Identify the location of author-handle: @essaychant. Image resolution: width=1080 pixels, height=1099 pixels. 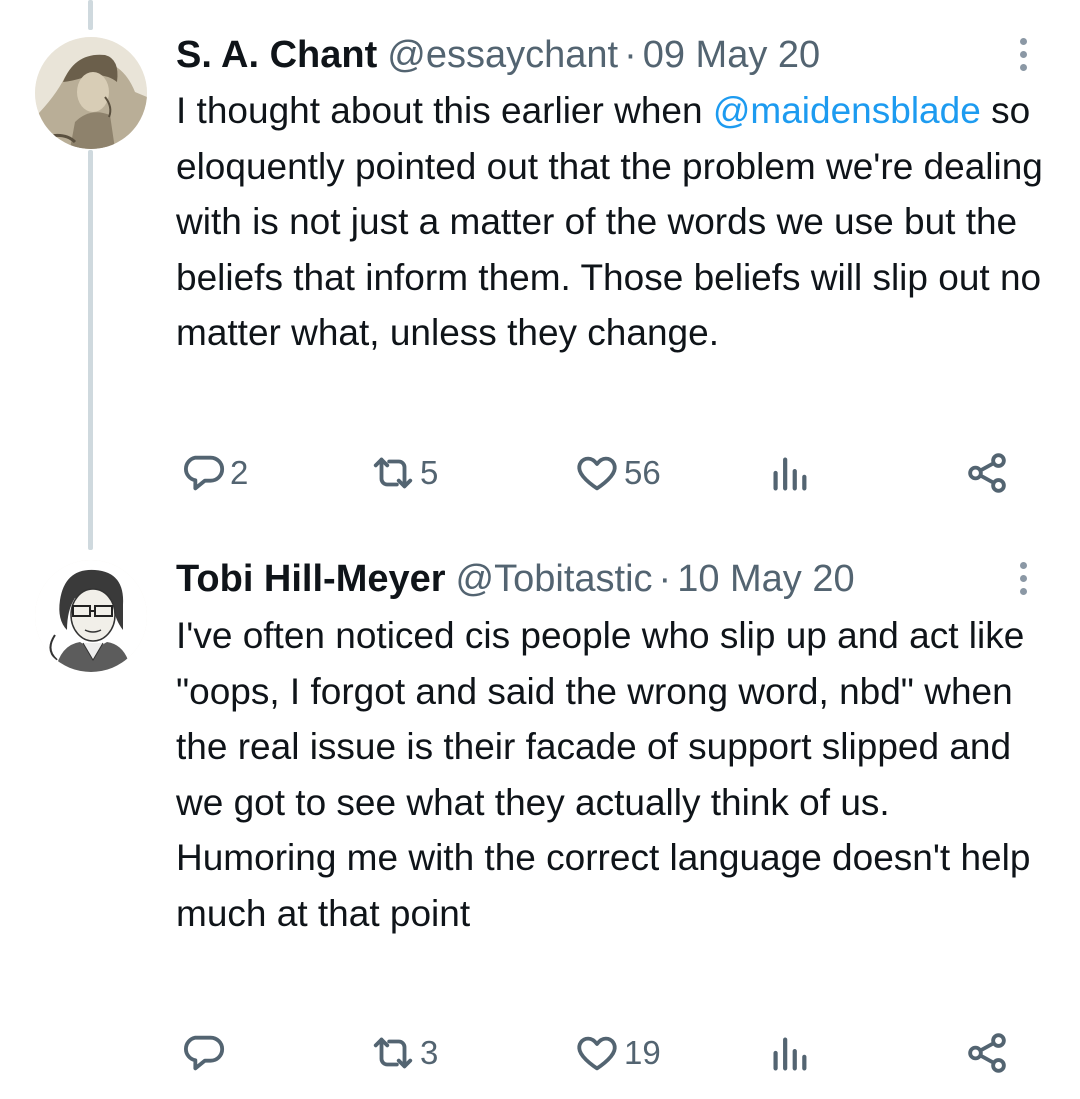
(502, 55).